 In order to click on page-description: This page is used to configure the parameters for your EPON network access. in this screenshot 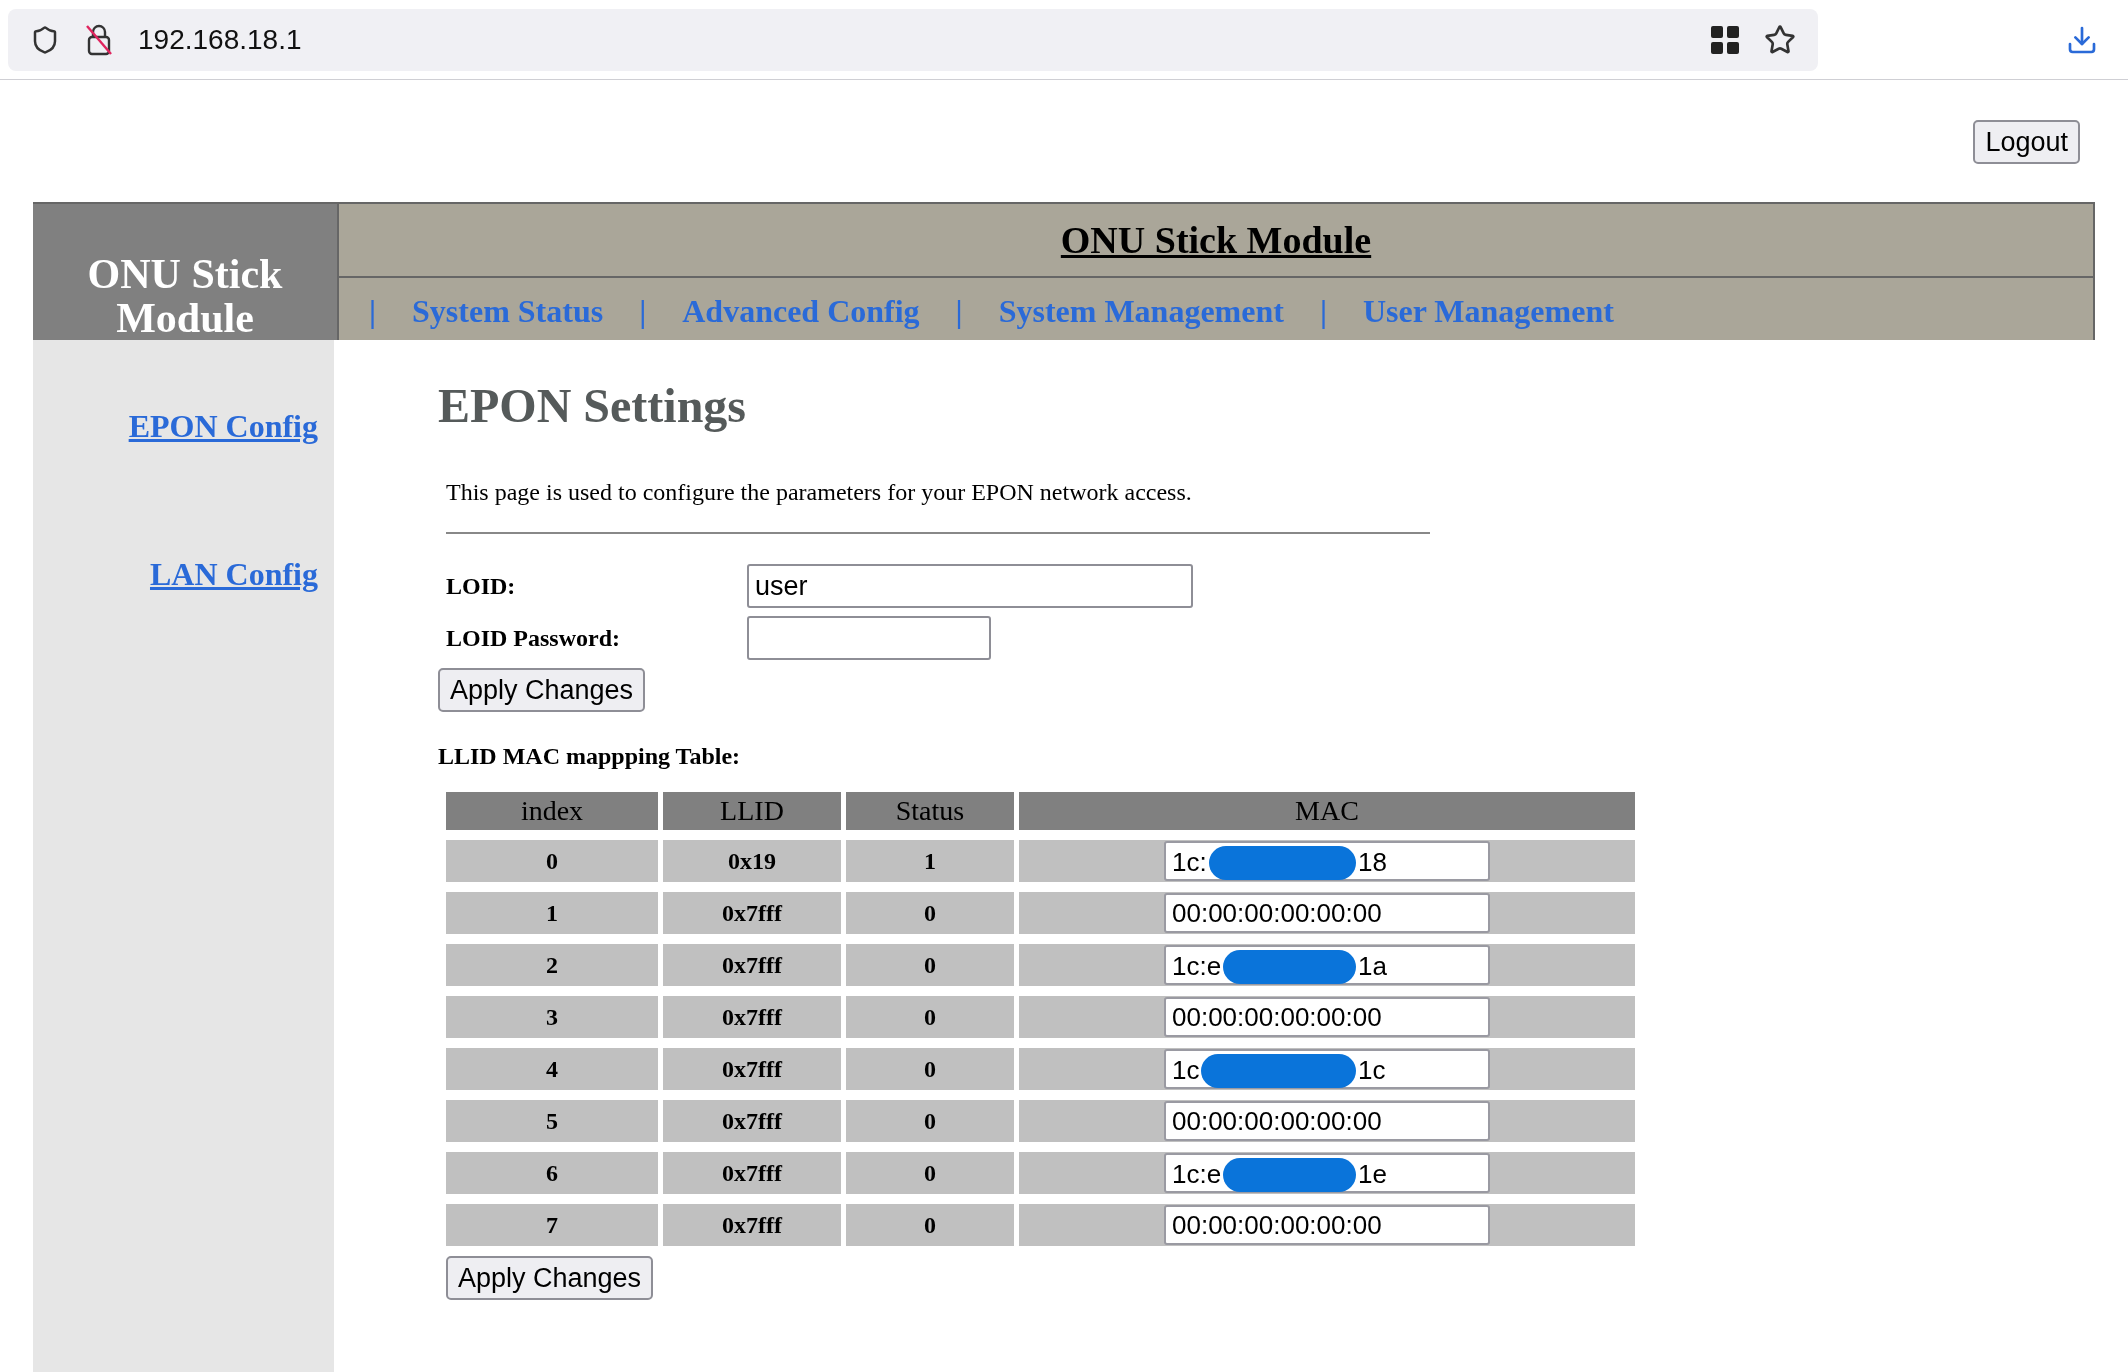, I will do `click(819, 492)`.